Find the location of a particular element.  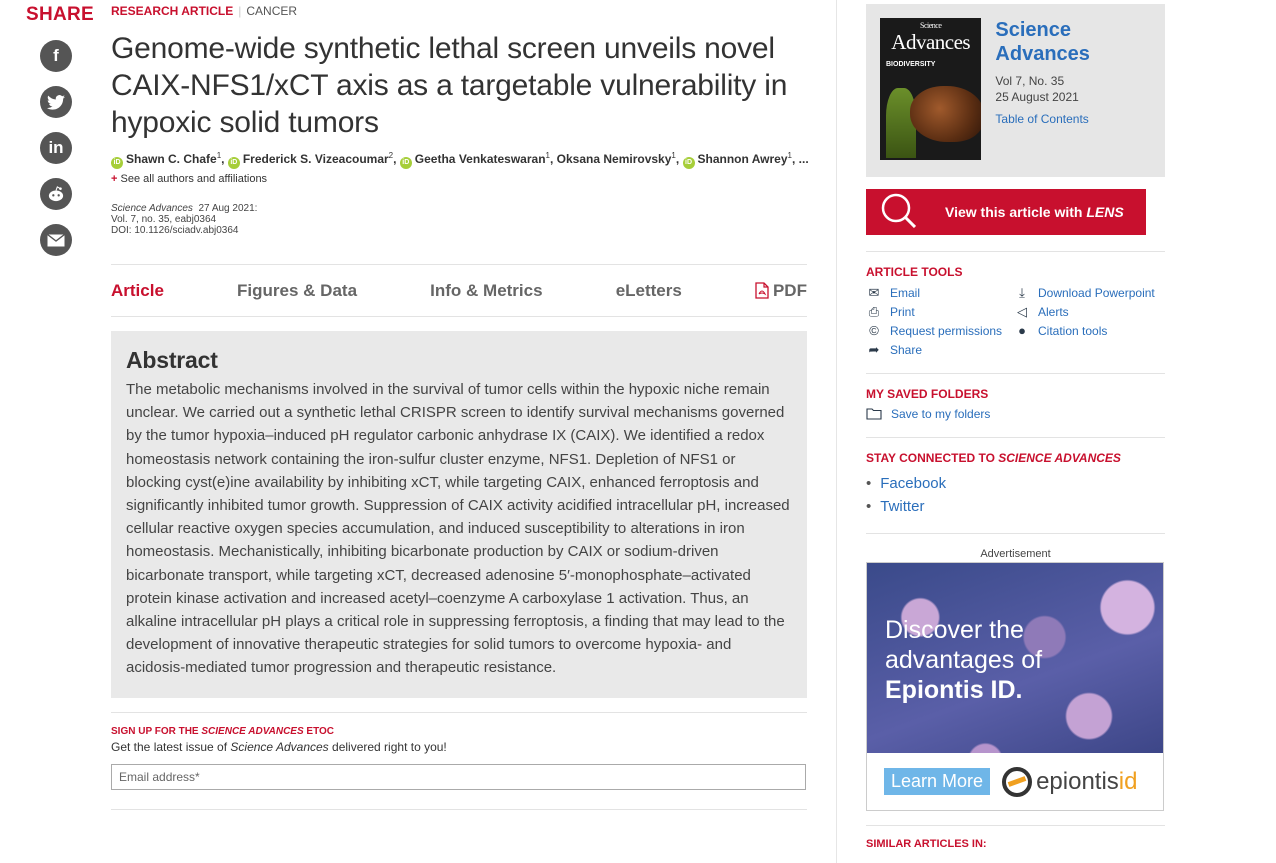

ad-headline: Discover the advantages of Epiontis ID. is located at coordinates (964, 660).